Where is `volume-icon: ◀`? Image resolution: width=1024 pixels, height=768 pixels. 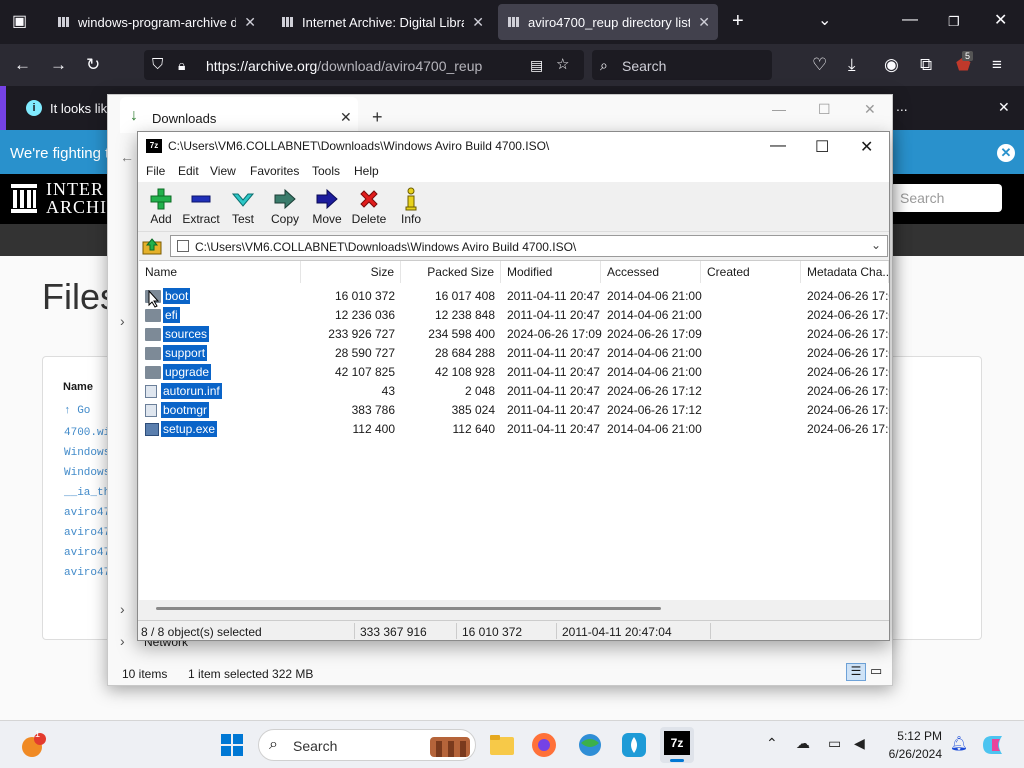
volume-icon: ◀ is located at coordinates (859, 743).